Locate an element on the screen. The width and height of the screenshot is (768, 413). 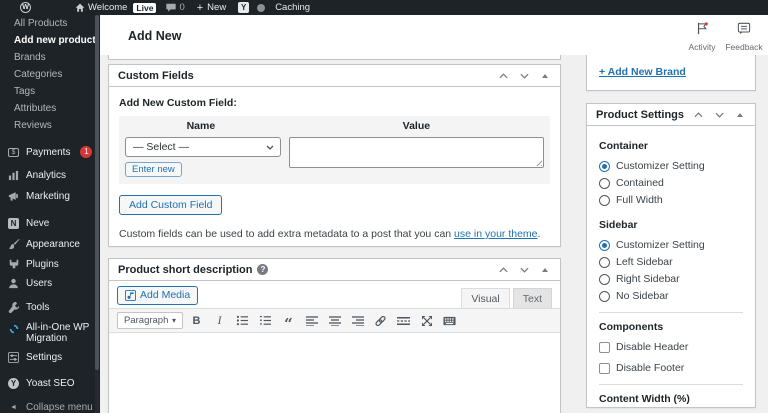
add-media-button: Add Media is located at coordinates (158, 295).